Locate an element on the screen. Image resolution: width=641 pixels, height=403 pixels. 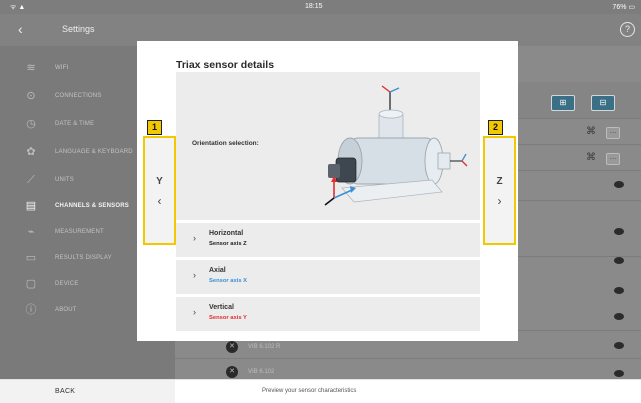
triax-sensor-image is located at coordinates (396, 145).